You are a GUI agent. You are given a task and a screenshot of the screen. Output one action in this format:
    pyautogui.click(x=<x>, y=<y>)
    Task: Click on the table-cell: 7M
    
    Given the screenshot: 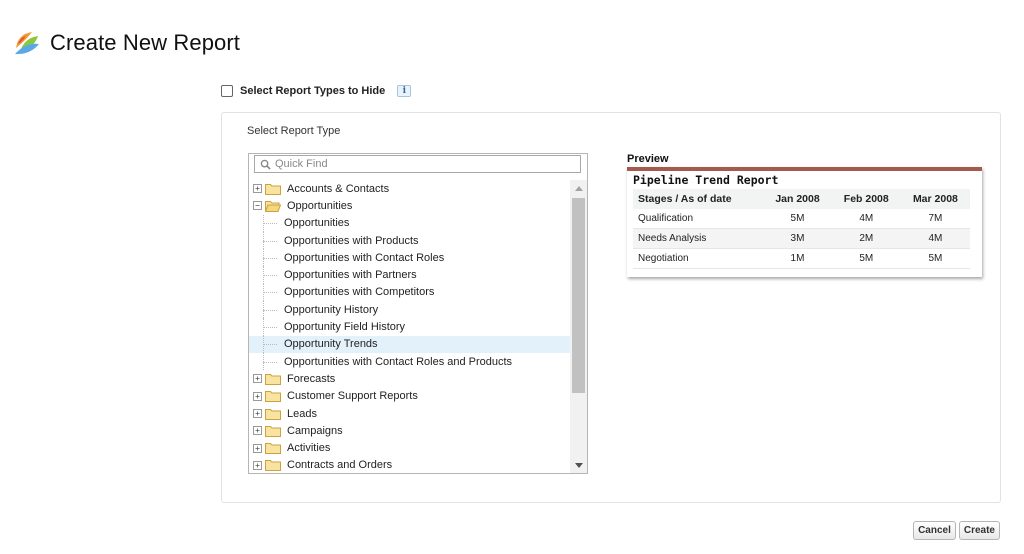 What is the action you would take?
    pyautogui.click(x=935, y=219)
    